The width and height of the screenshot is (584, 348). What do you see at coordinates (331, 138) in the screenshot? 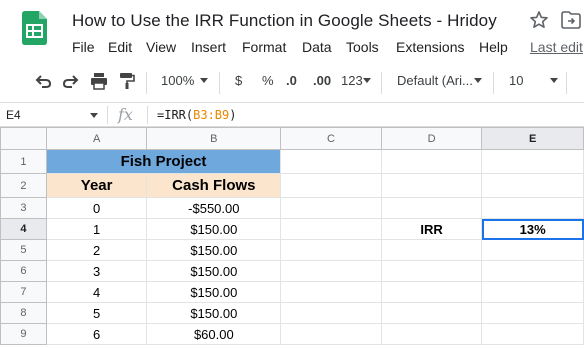
I see `column-header-c: C` at bounding box center [331, 138].